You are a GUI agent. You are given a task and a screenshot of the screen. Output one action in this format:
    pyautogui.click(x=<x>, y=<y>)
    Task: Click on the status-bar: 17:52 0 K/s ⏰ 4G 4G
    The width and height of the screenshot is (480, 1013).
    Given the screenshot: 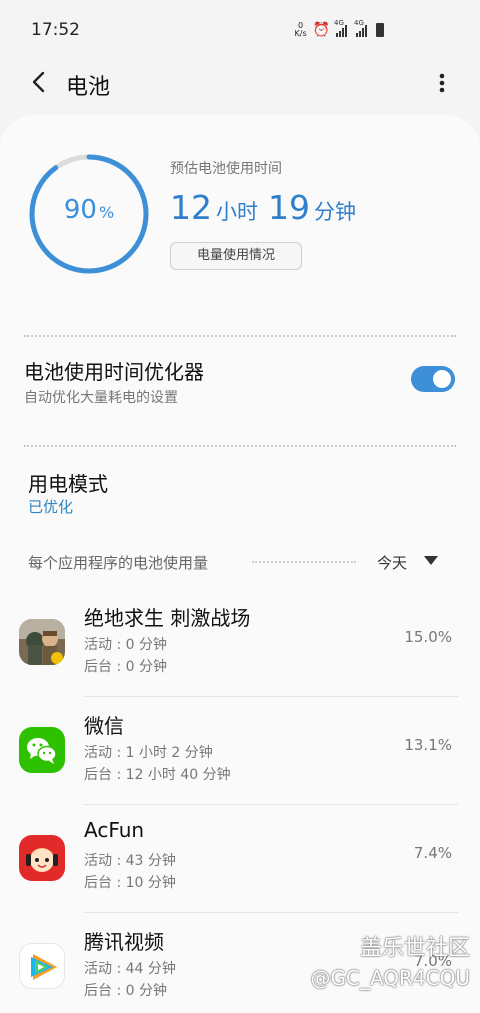 What is the action you would take?
    pyautogui.click(x=240, y=30)
    